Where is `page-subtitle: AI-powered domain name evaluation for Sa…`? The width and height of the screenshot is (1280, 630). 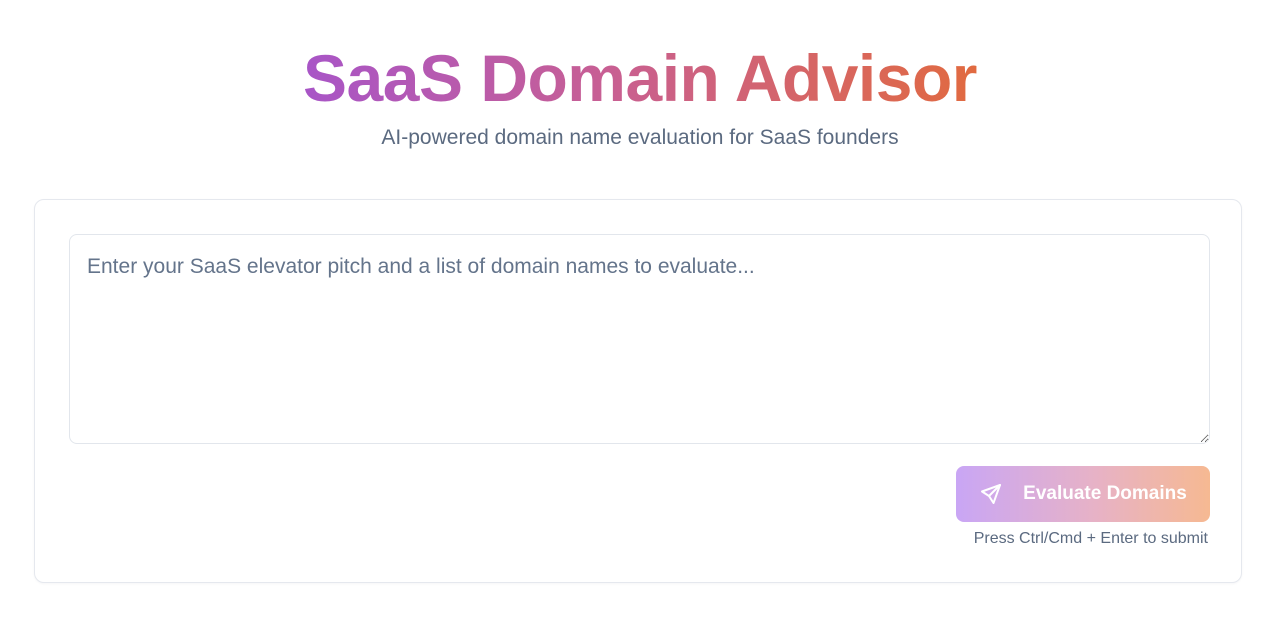
page-subtitle: AI-powered domain name evaluation for Sa… is located at coordinates (640, 137).